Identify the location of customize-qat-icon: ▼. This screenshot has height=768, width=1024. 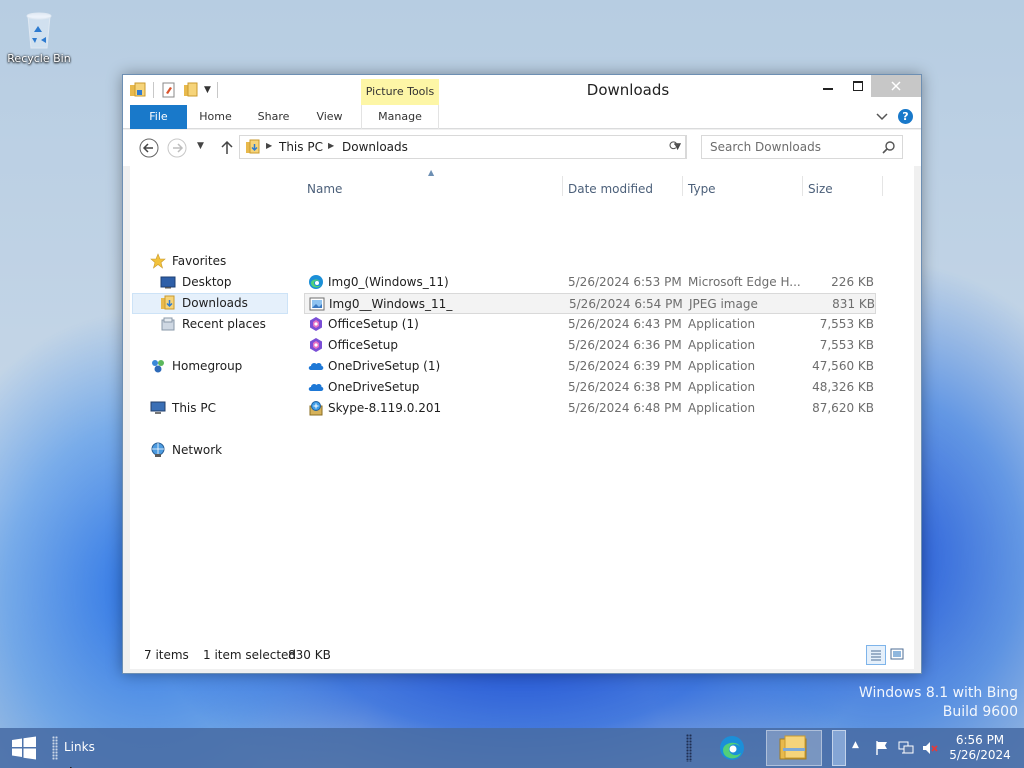
(207, 90).